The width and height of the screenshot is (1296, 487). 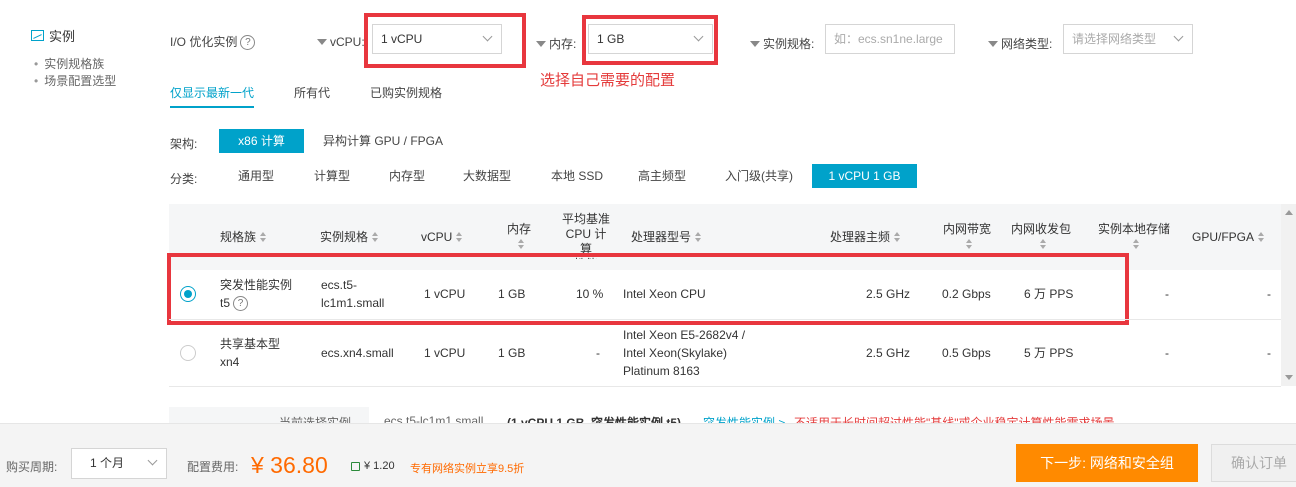 What do you see at coordinates (77, 243) in the screenshot?
I see `sidebar: 实例 实例规格族 场景配置选型` at bounding box center [77, 243].